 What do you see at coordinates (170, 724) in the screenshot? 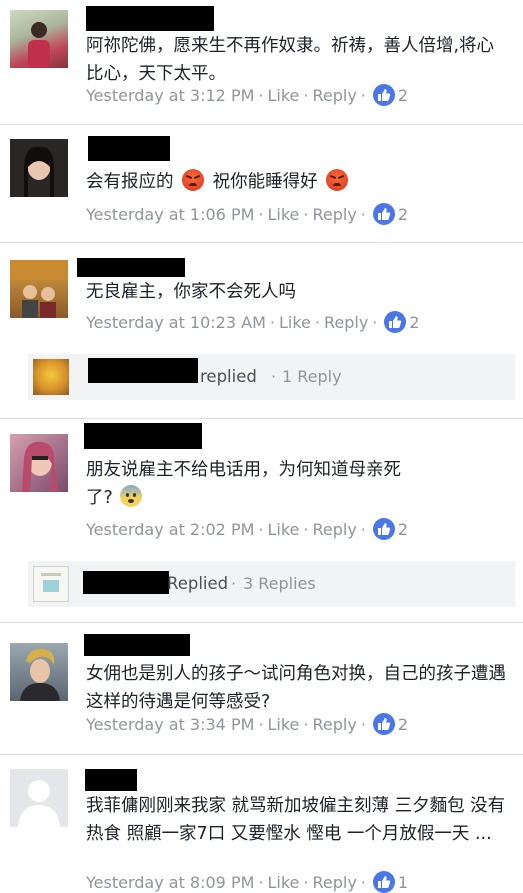
I see `timestamp: Yesterday at 3:34 PM` at bounding box center [170, 724].